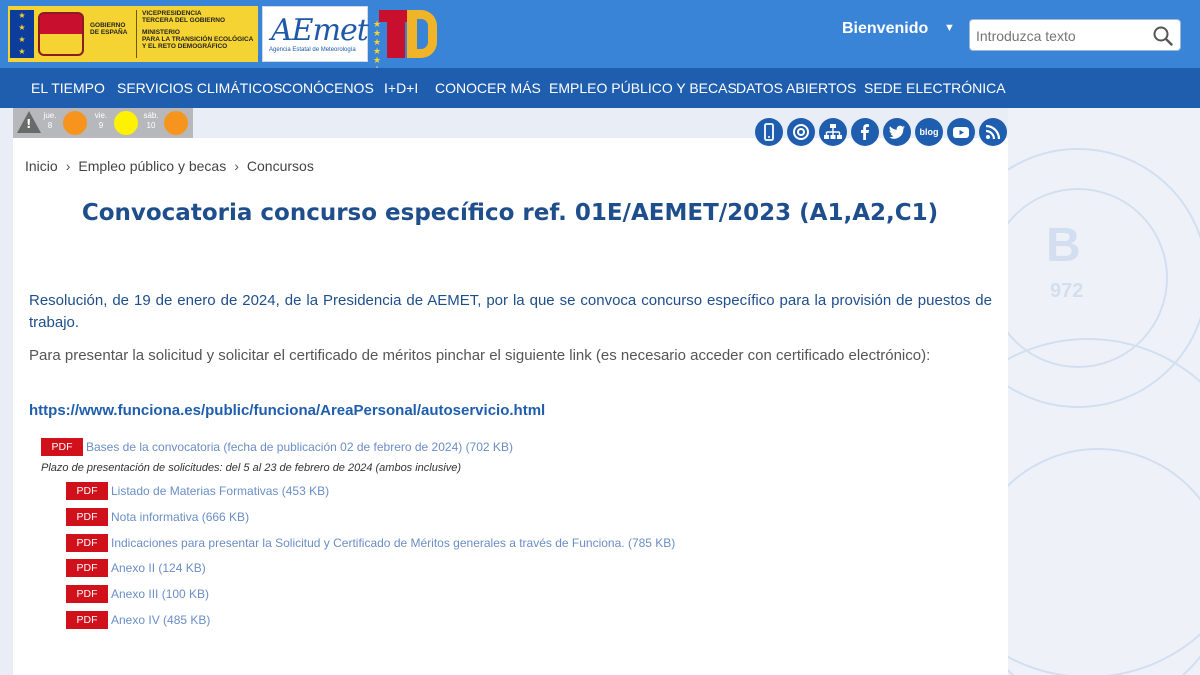 The height and width of the screenshot is (675, 1200). I want to click on pdf-document-title: Anexo III (100 KB), so click(160, 594).